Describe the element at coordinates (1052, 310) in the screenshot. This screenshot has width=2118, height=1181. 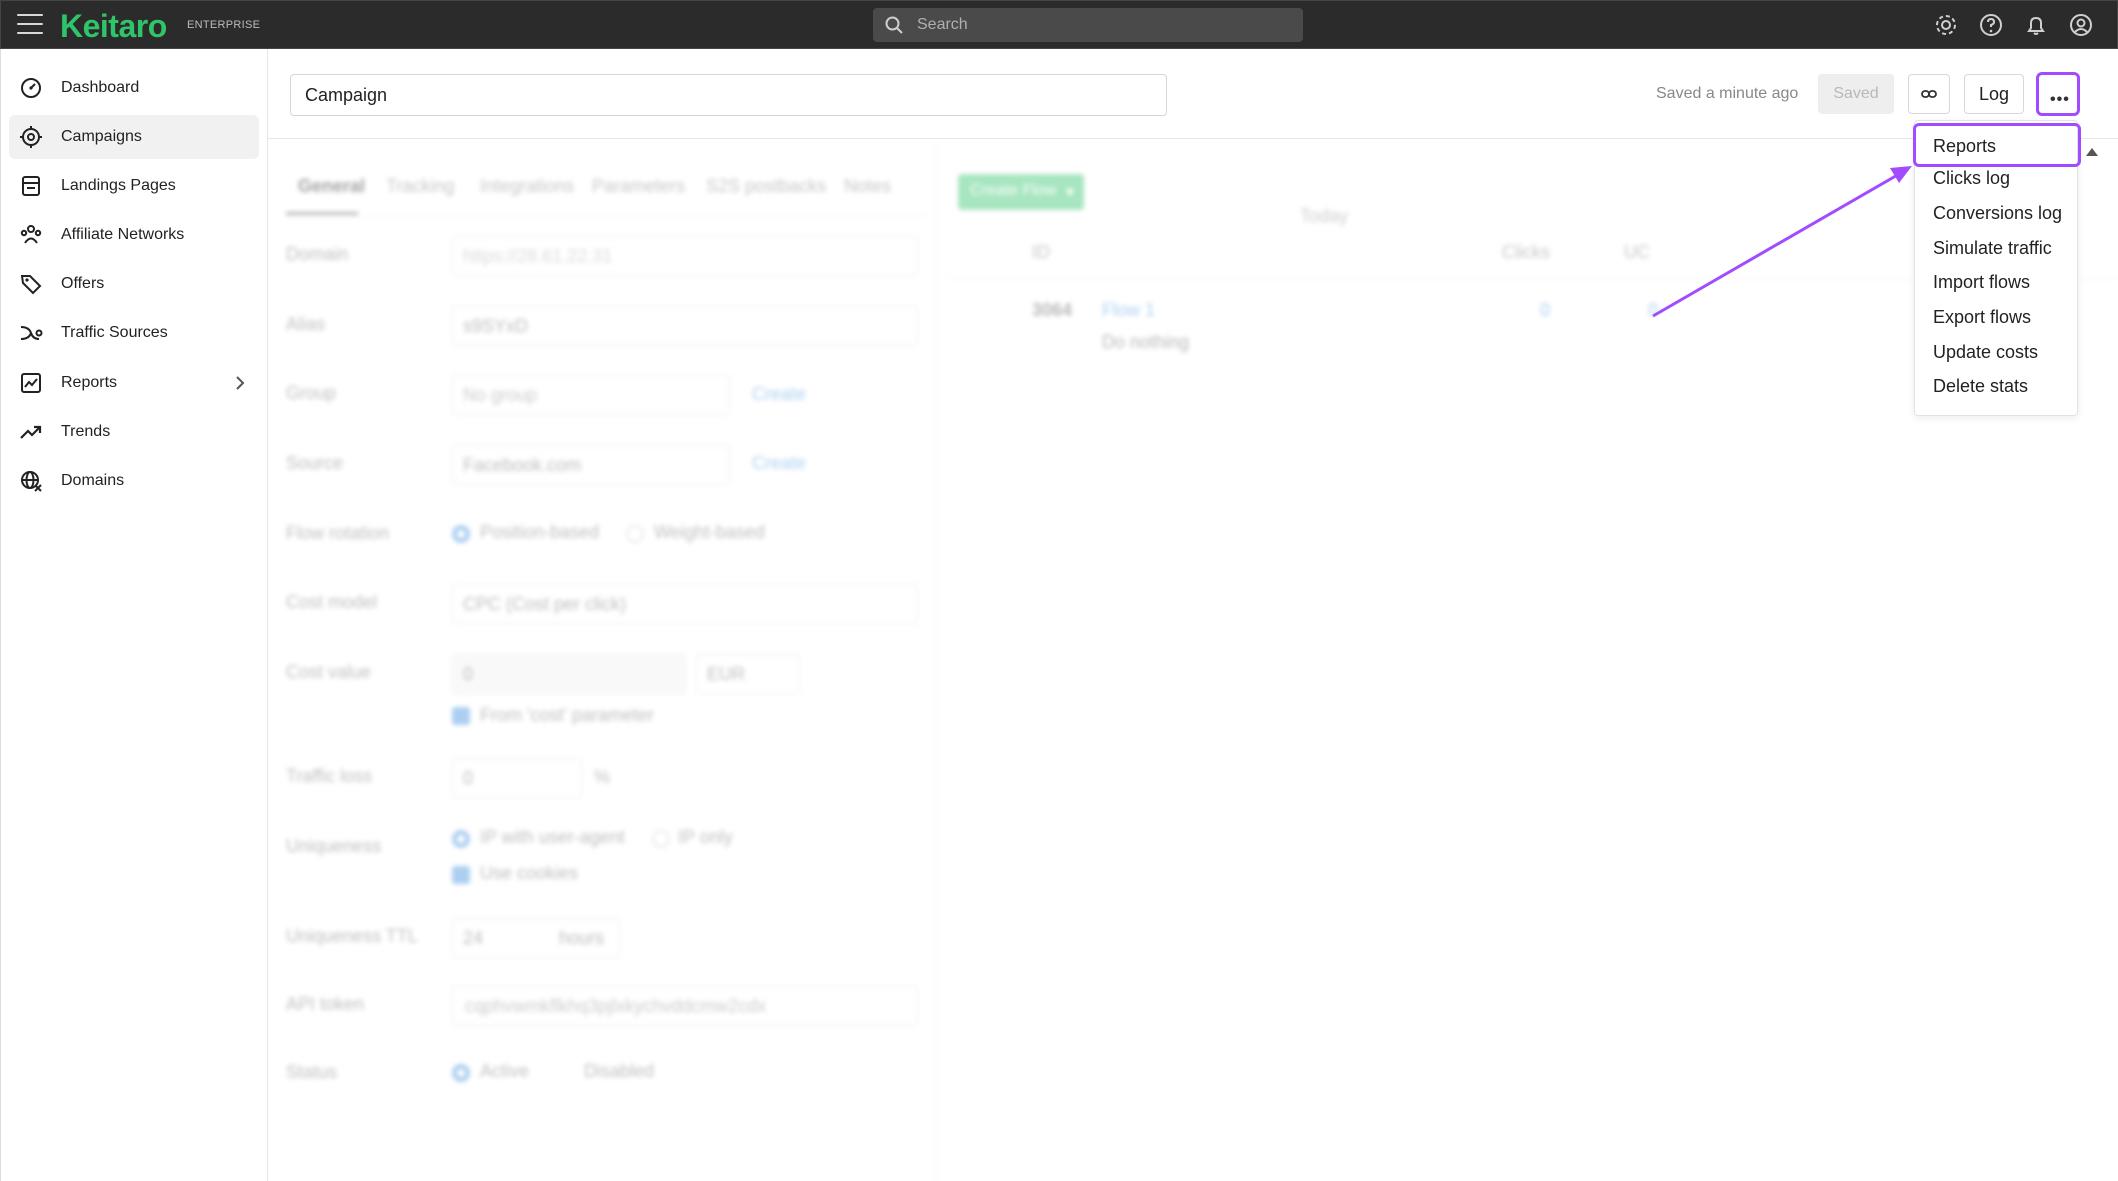
I see `flow-id: 3064` at that location.